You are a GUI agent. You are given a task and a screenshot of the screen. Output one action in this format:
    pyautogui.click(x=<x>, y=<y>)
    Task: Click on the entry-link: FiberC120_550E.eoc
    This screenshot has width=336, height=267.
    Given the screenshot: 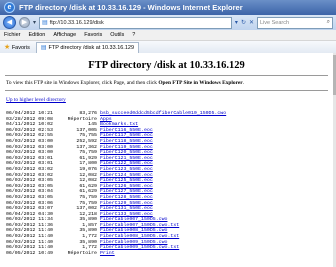 What is the action you would take?
    pyautogui.click(x=126, y=152)
    